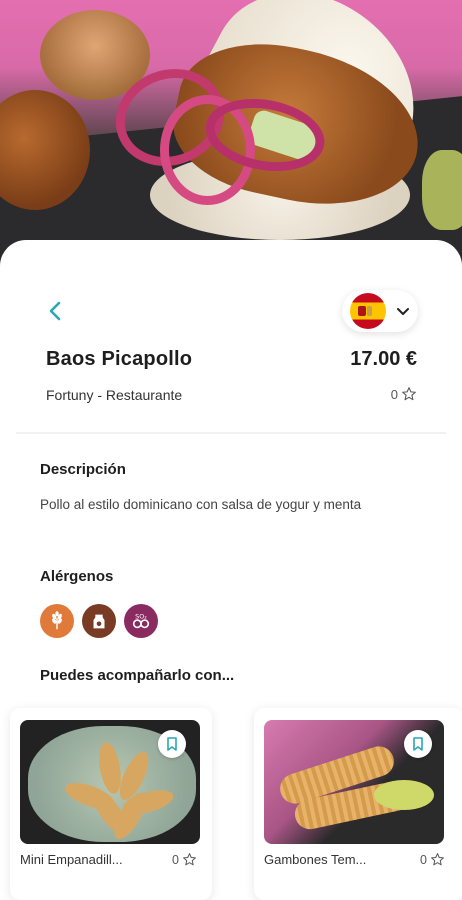 Image resolution: width=462 pixels, height=900 pixels. I want to click on chevron-left-icon, so click(55, 311).